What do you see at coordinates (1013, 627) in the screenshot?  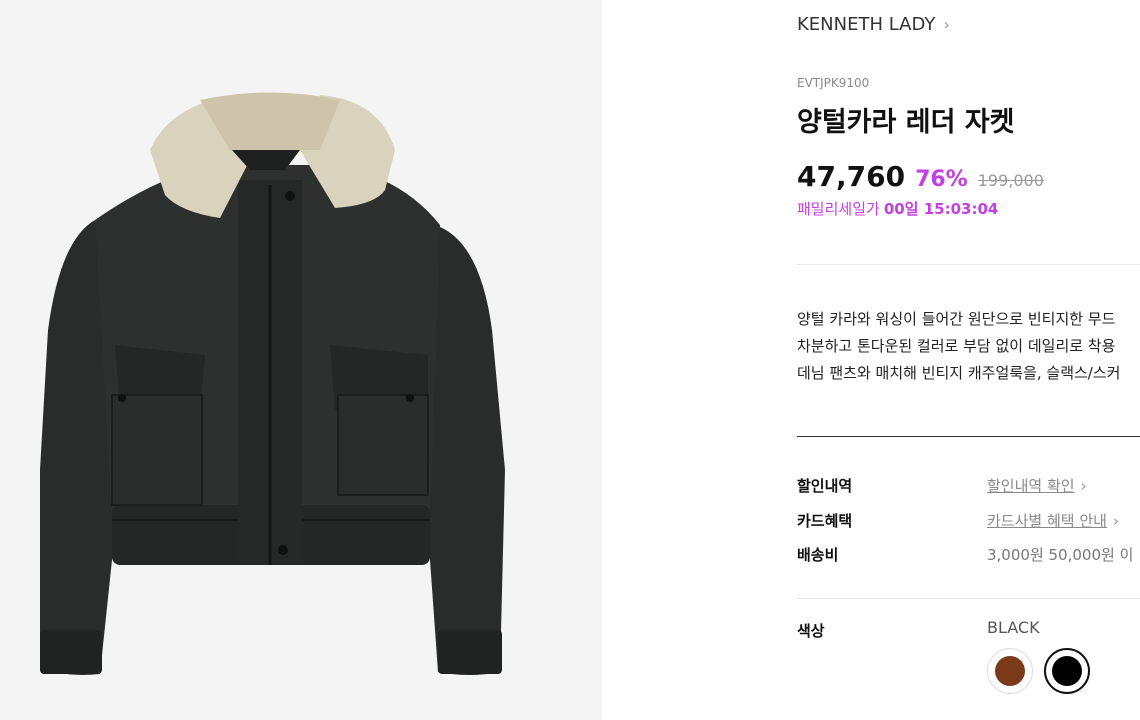 I see `selected-color-name: BLACK` at bounding box center [1013, 627].